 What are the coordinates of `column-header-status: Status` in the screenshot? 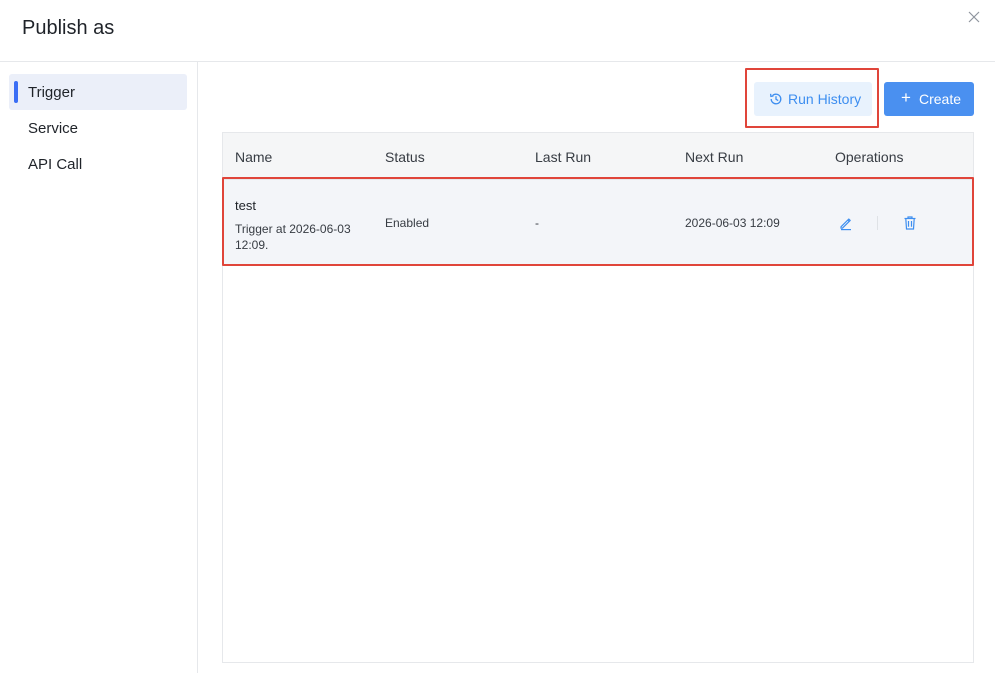 It's located at (405, 157).